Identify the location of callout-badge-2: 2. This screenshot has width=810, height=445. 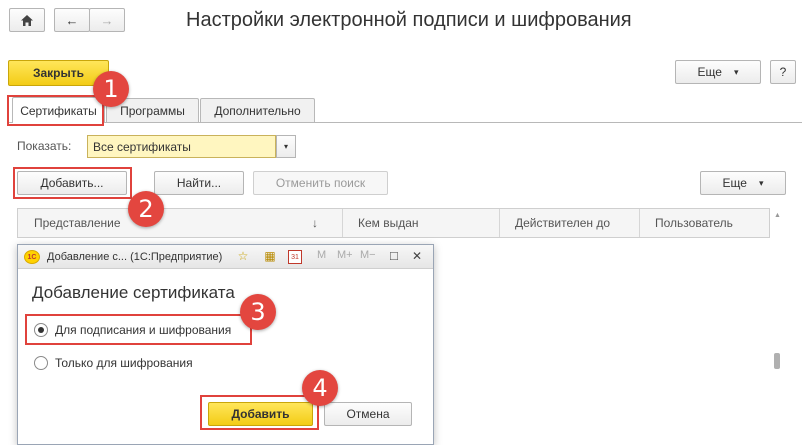
(146, 209).